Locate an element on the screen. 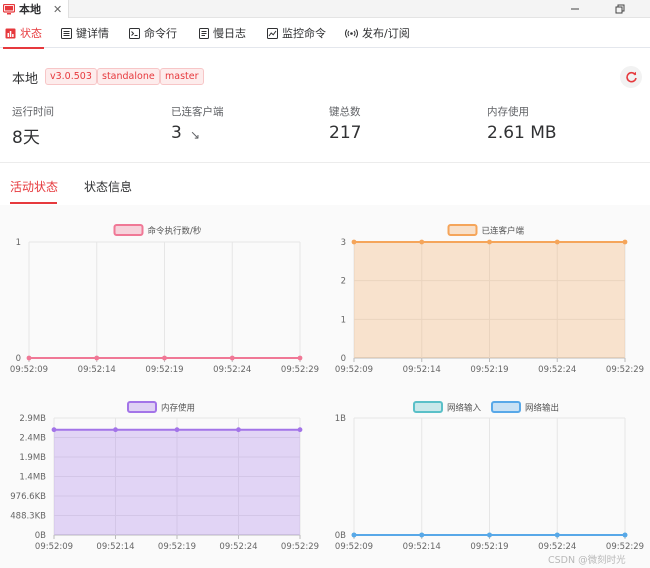  close-tab-icon: ✕ is located at coordinates (57, 9).